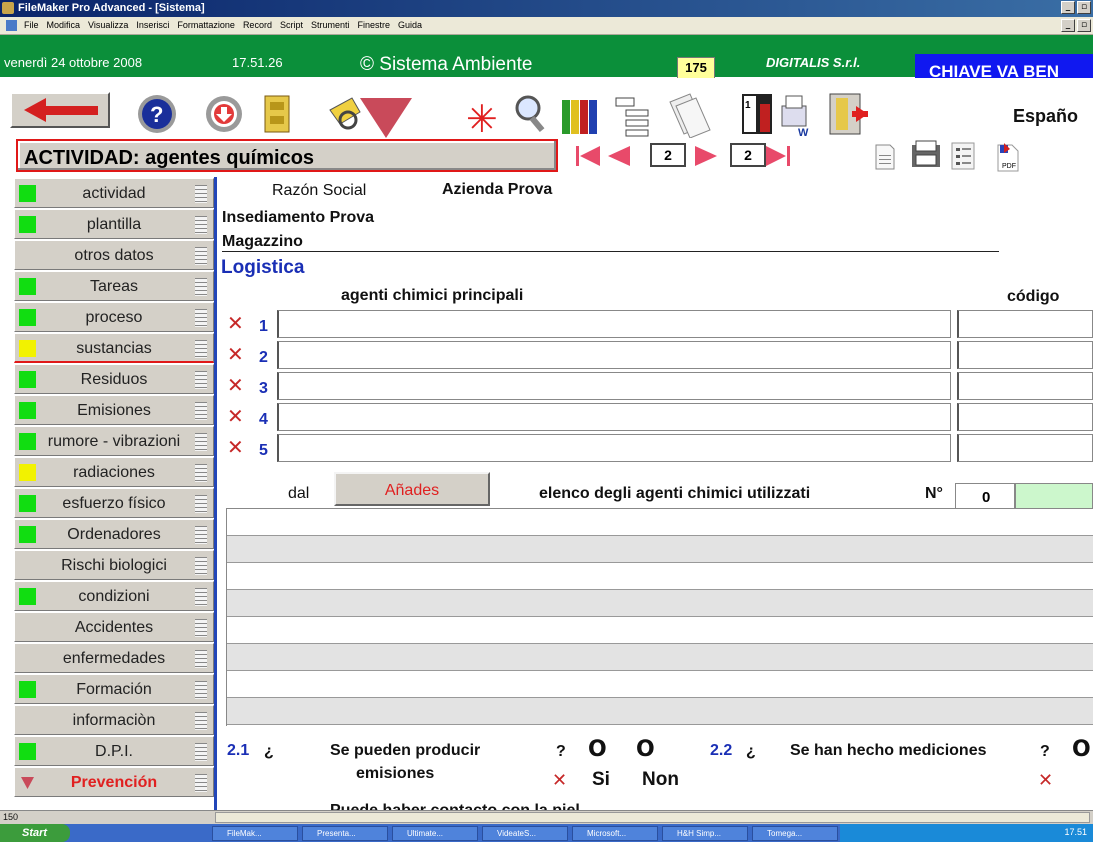 This screenshot has height=842, width=1093. Describe the element at coordinates (114, 255) in the screenshot. I see `sidebar-item: otros datos` at that location.